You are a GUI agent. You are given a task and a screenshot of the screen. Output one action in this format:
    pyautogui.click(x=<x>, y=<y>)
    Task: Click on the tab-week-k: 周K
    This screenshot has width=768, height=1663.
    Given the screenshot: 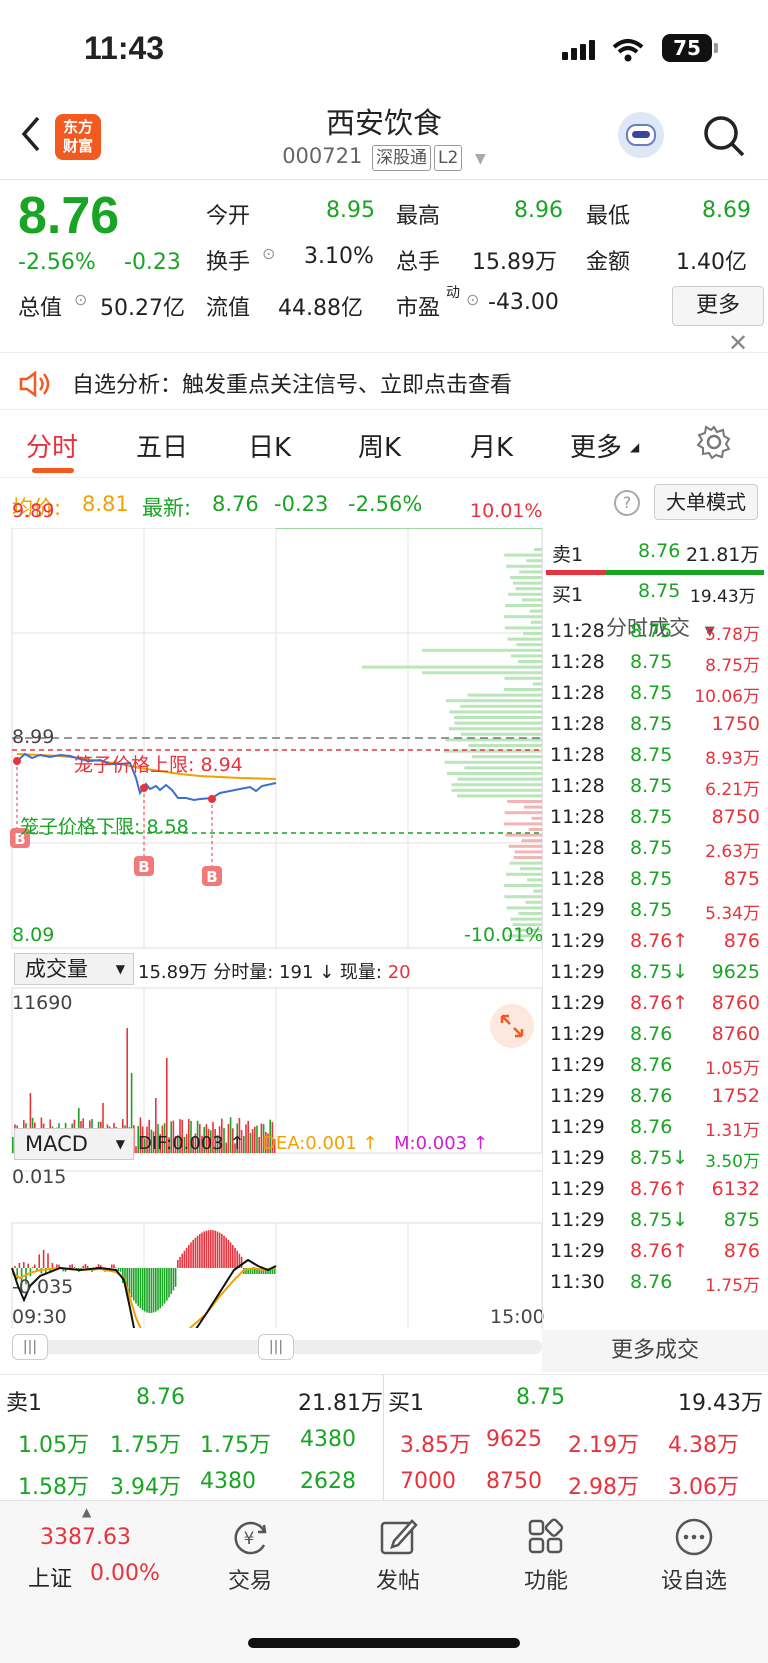 What is the action you would take?
    pyautogui.click(x=379, y=445)
    